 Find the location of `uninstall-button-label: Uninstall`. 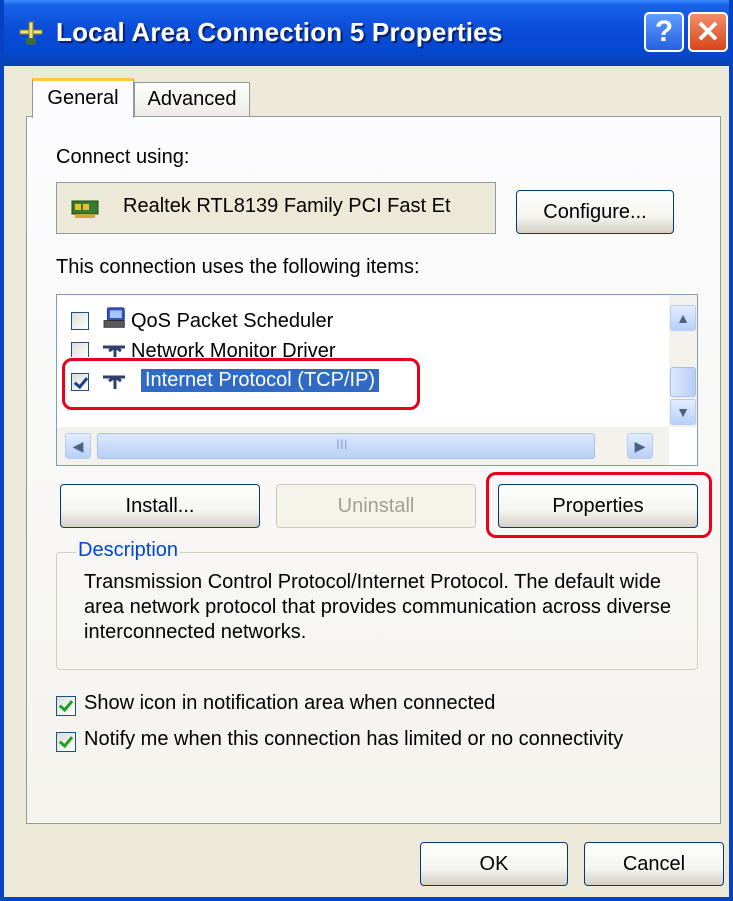

uninstall-button-label: Uninstall is located at coordinates (376, 505).